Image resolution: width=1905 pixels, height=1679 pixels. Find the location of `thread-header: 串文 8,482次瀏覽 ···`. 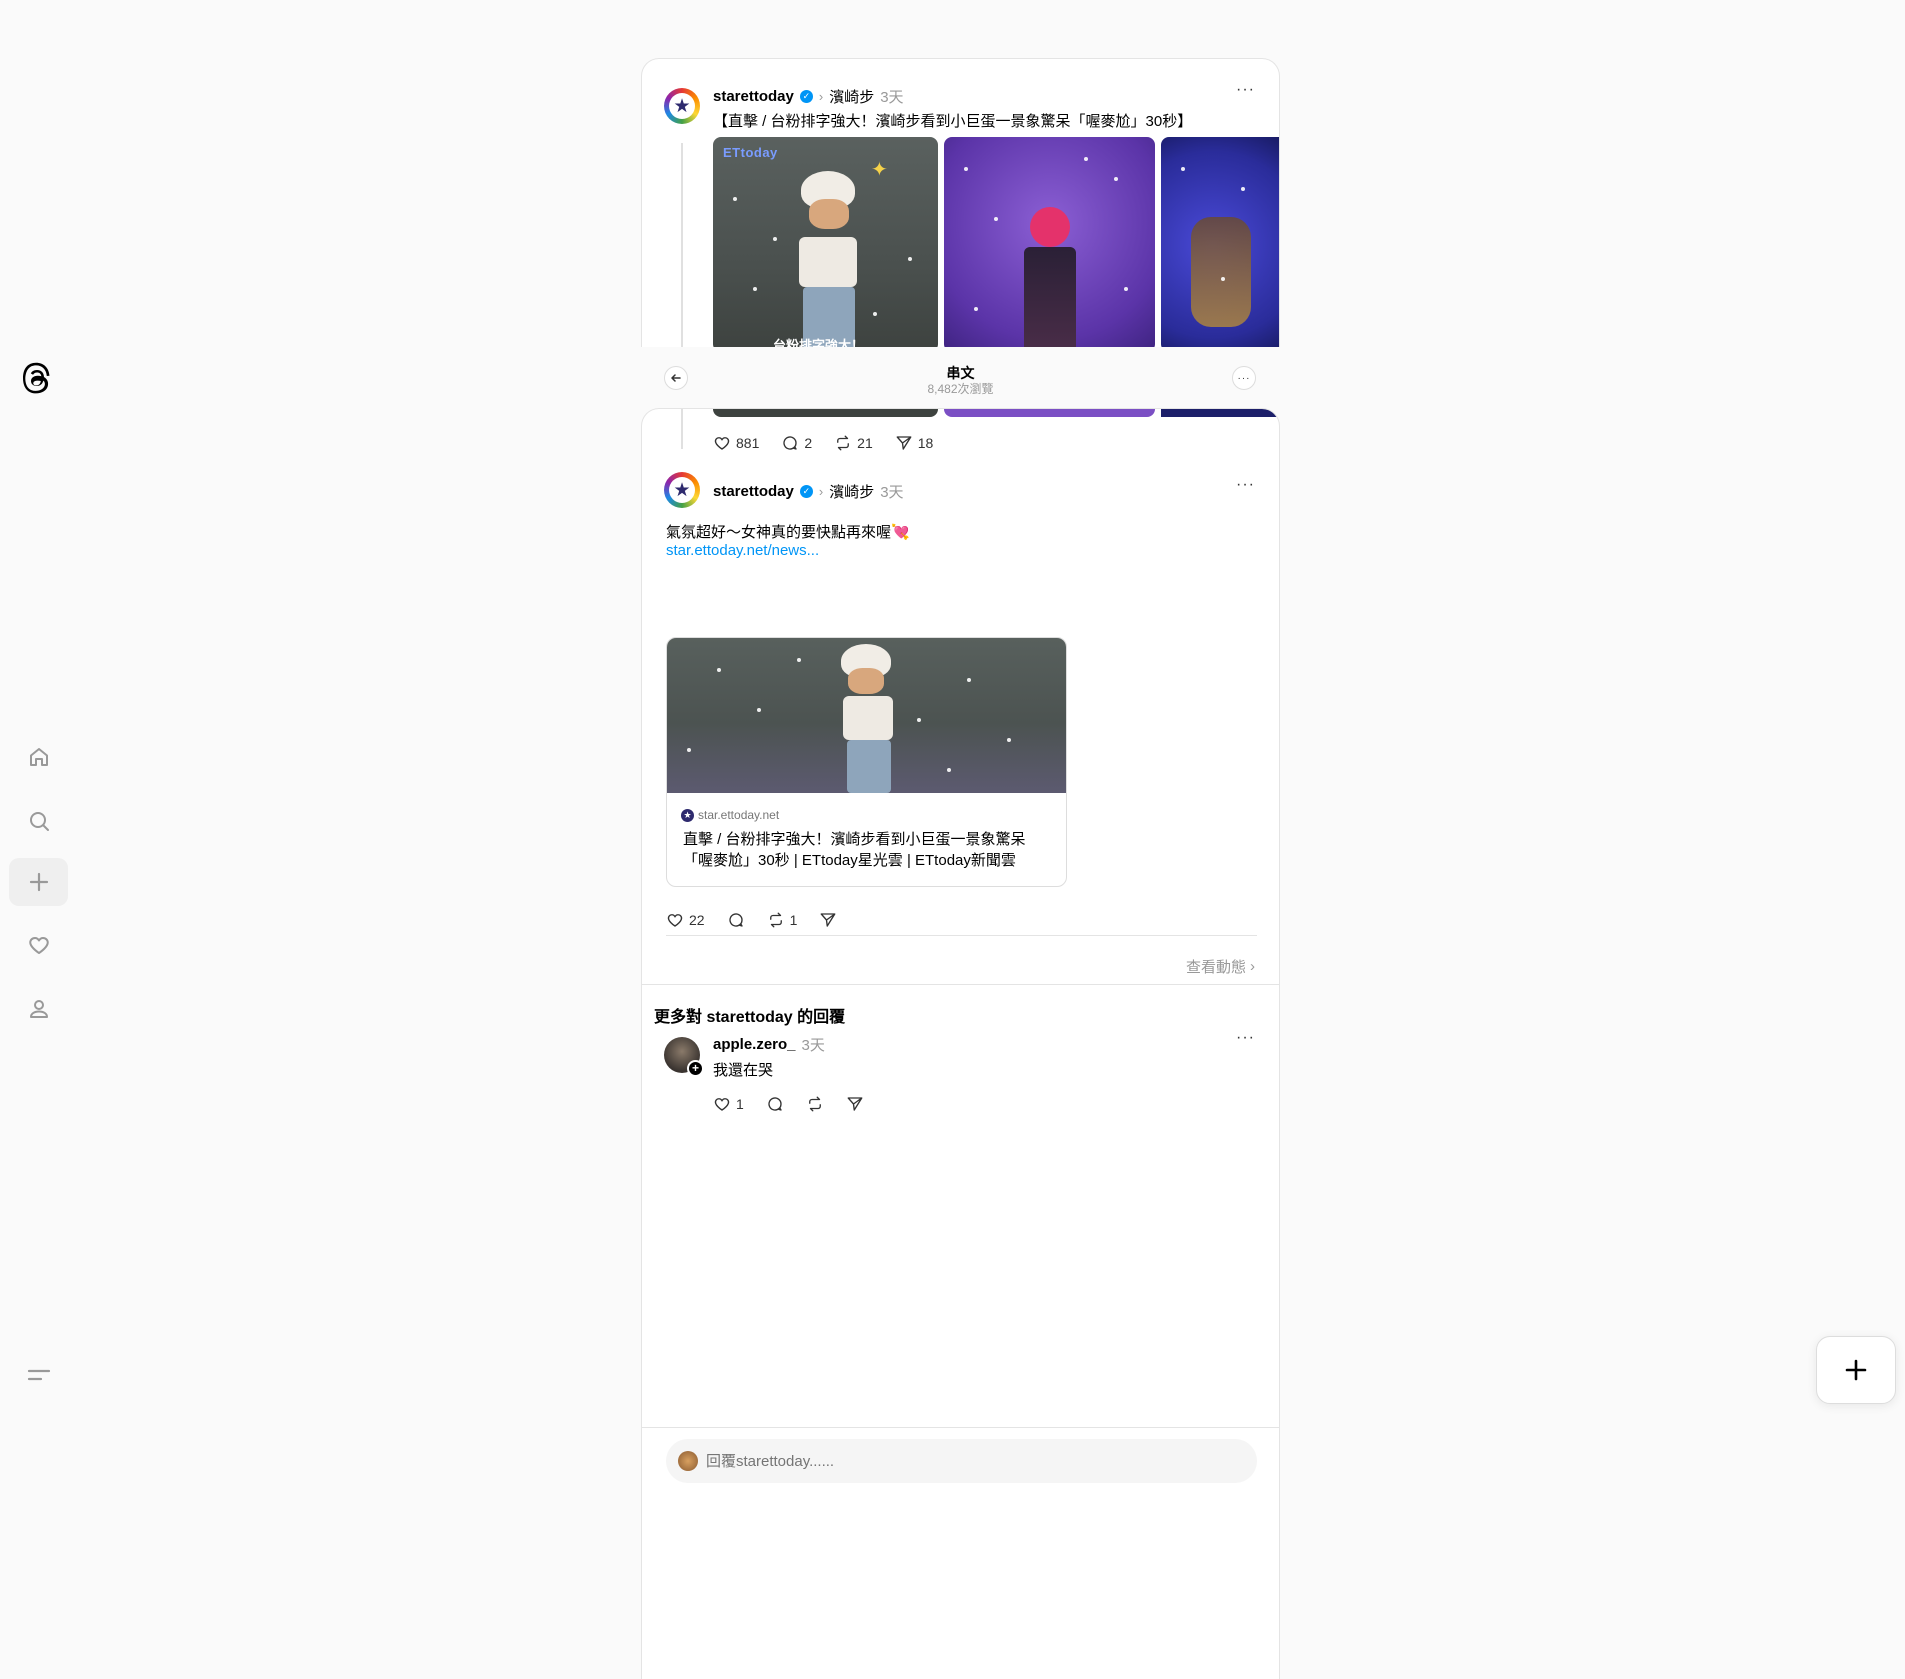

thread-header: 串文 8,482次瀏覽 ··· is located at coordinates (960, 377).